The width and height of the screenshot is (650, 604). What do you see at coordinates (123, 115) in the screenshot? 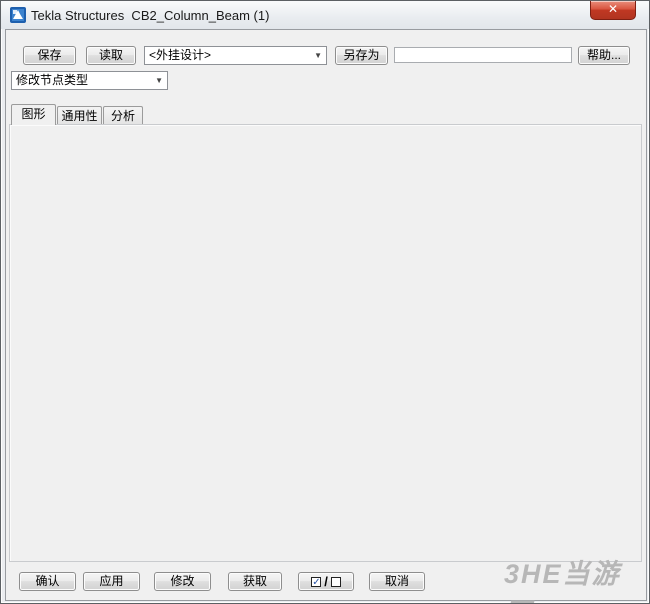
I see `tab-analysis: 分析` at bounding box center [123, 115].